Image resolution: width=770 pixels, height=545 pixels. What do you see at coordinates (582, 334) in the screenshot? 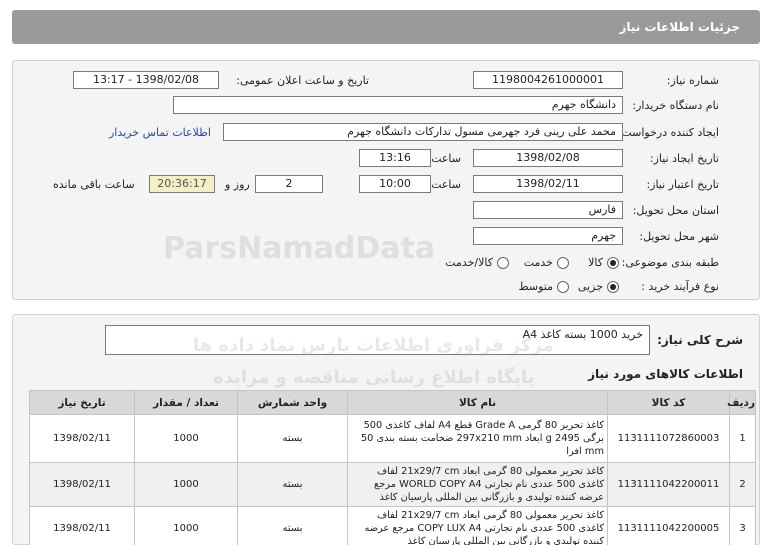
I see `summary-text: خرید 1000 بسته کاغذ A4` at bounding box center [582, 334].